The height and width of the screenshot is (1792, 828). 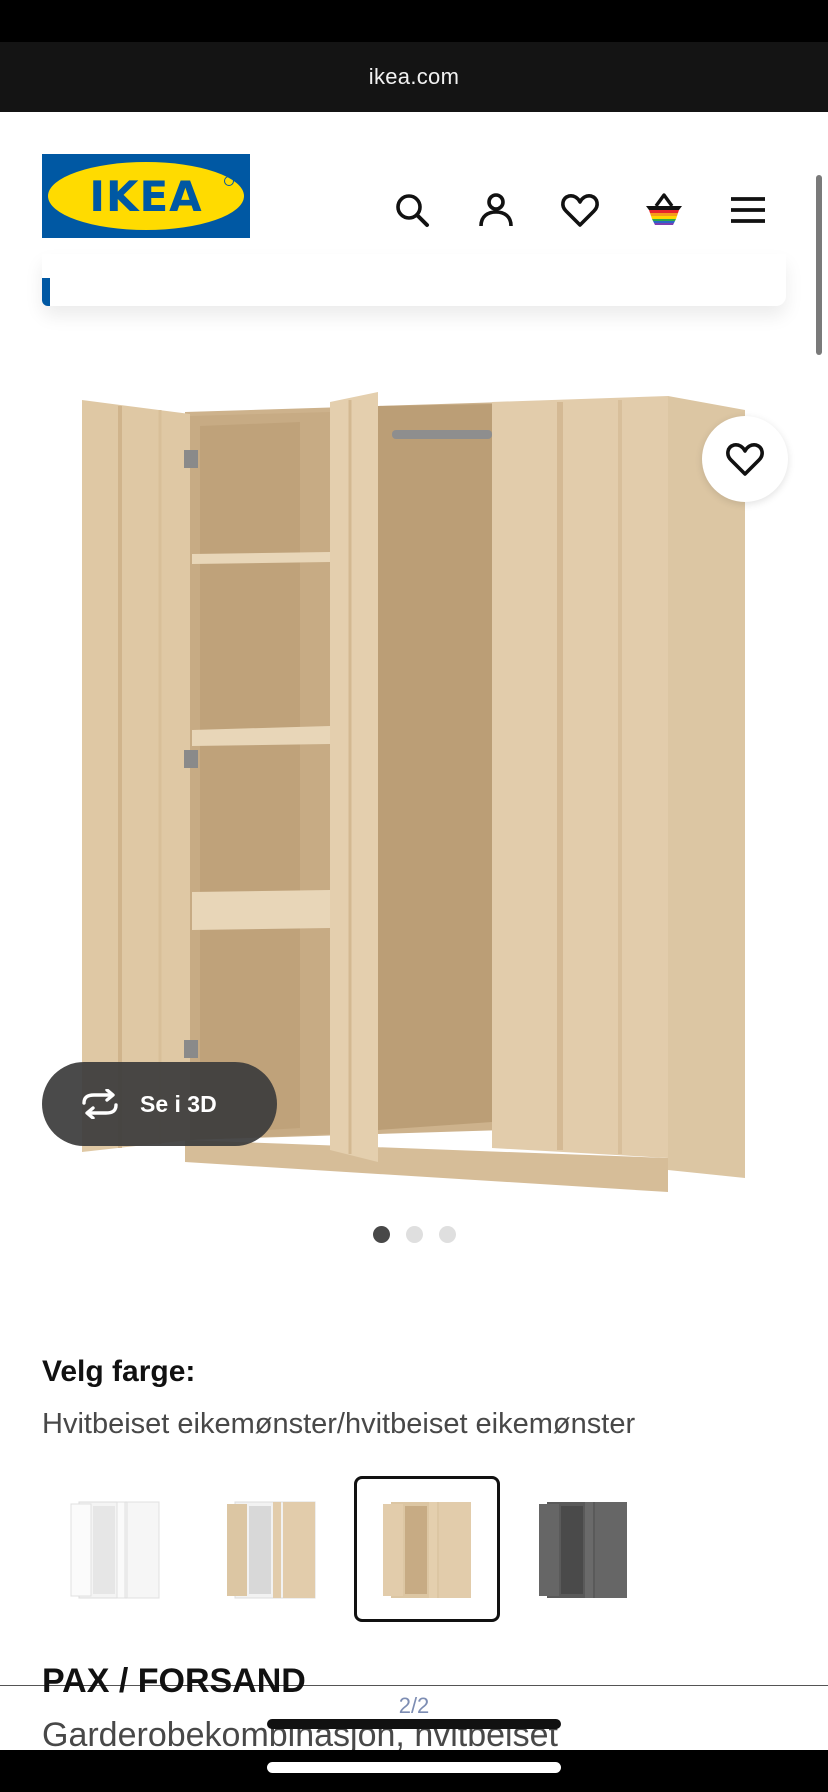 I want to click on color-swatches, so click(x=349, y=1549).